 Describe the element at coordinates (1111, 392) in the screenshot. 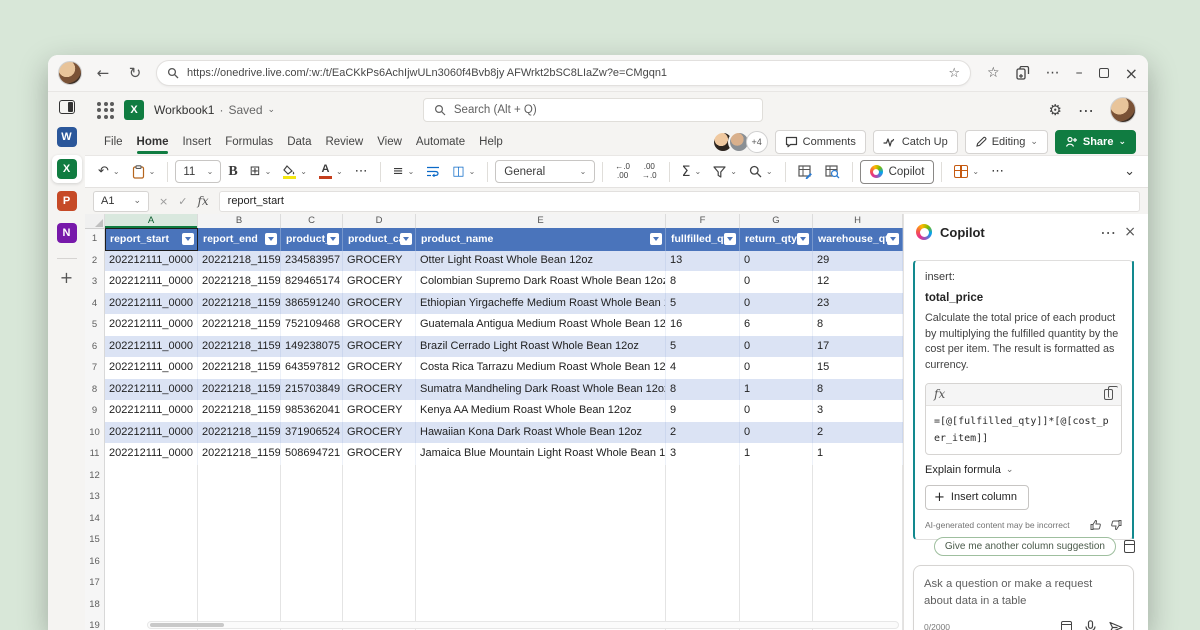

I see `copy-icon` at that location.